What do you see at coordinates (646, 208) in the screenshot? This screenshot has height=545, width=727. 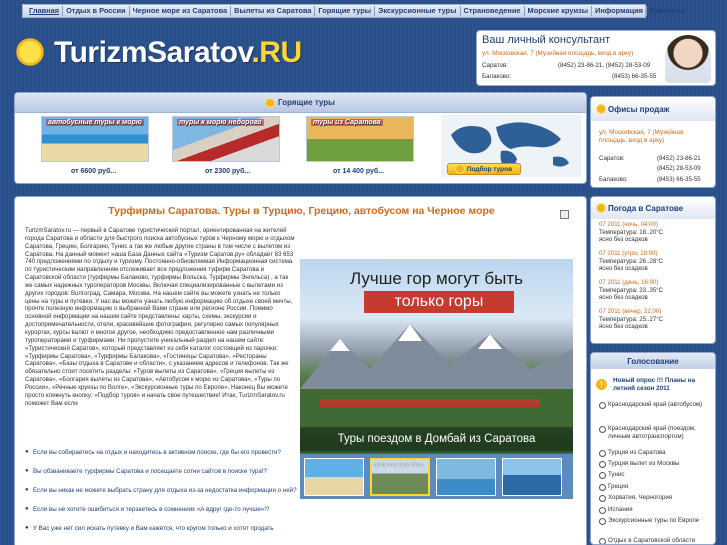 I see `weather-title: Погода в Саратове` at bounding box center [646, 208].